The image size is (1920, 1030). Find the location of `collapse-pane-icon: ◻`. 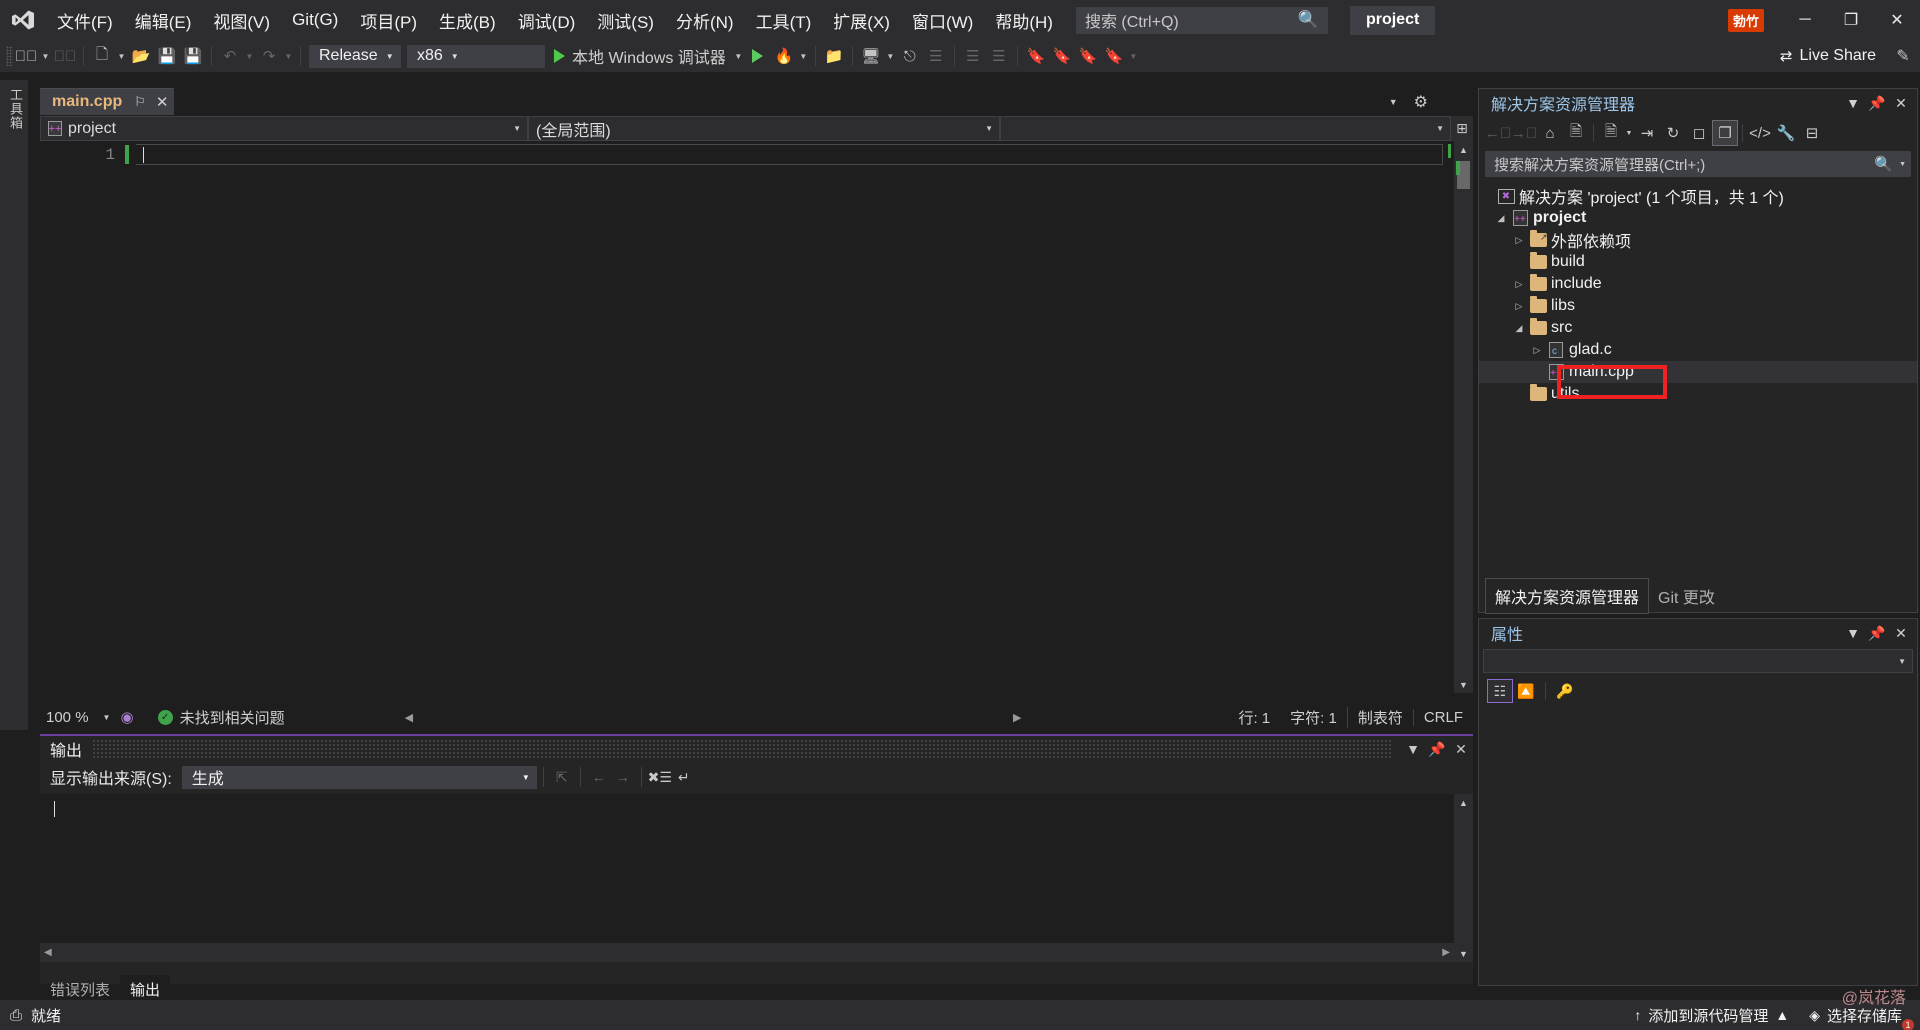

collapse-pane-icon: ◻ is located at coordinates (1699, 133).